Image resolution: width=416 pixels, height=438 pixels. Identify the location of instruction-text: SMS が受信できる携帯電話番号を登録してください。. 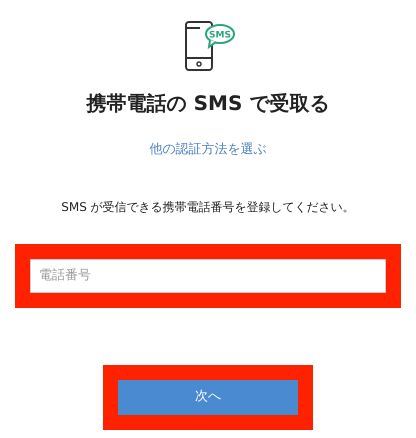
(208, 207).